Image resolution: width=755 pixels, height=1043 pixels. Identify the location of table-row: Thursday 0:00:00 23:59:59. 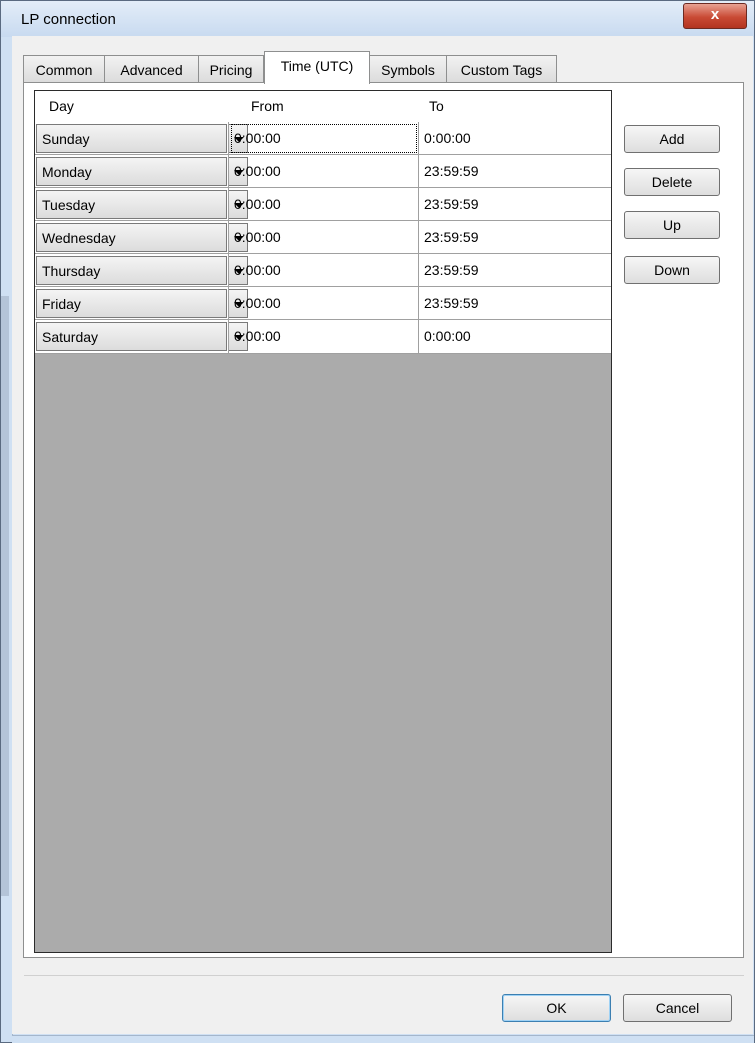
(323, 270).